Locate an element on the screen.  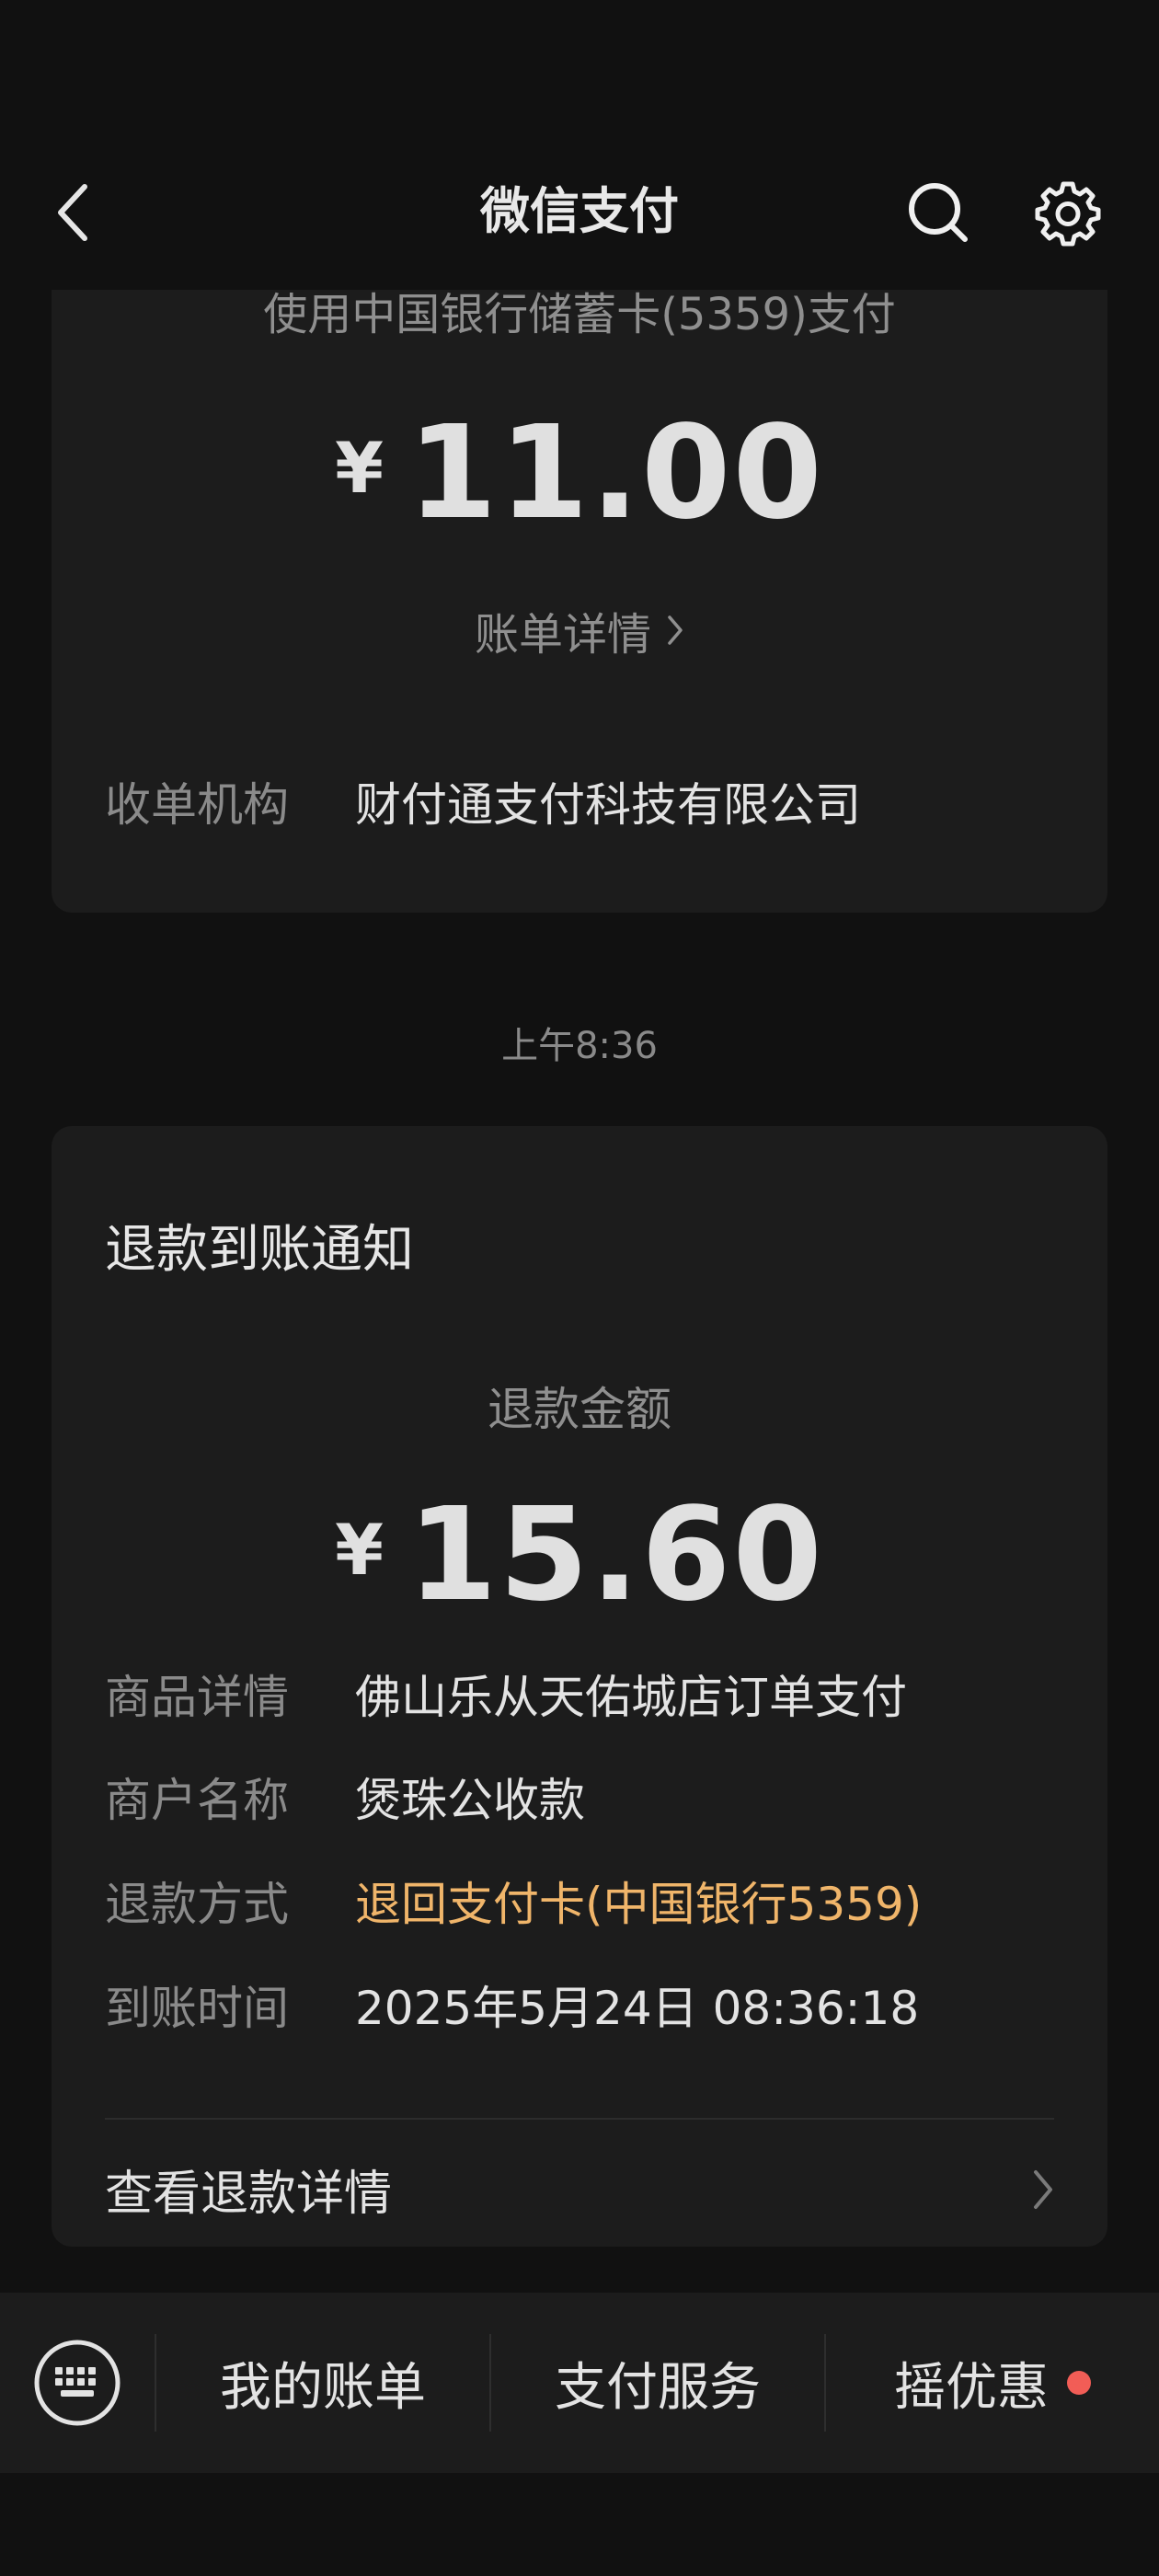
row-label: 收单机构 is located at coordinates (197, 805).